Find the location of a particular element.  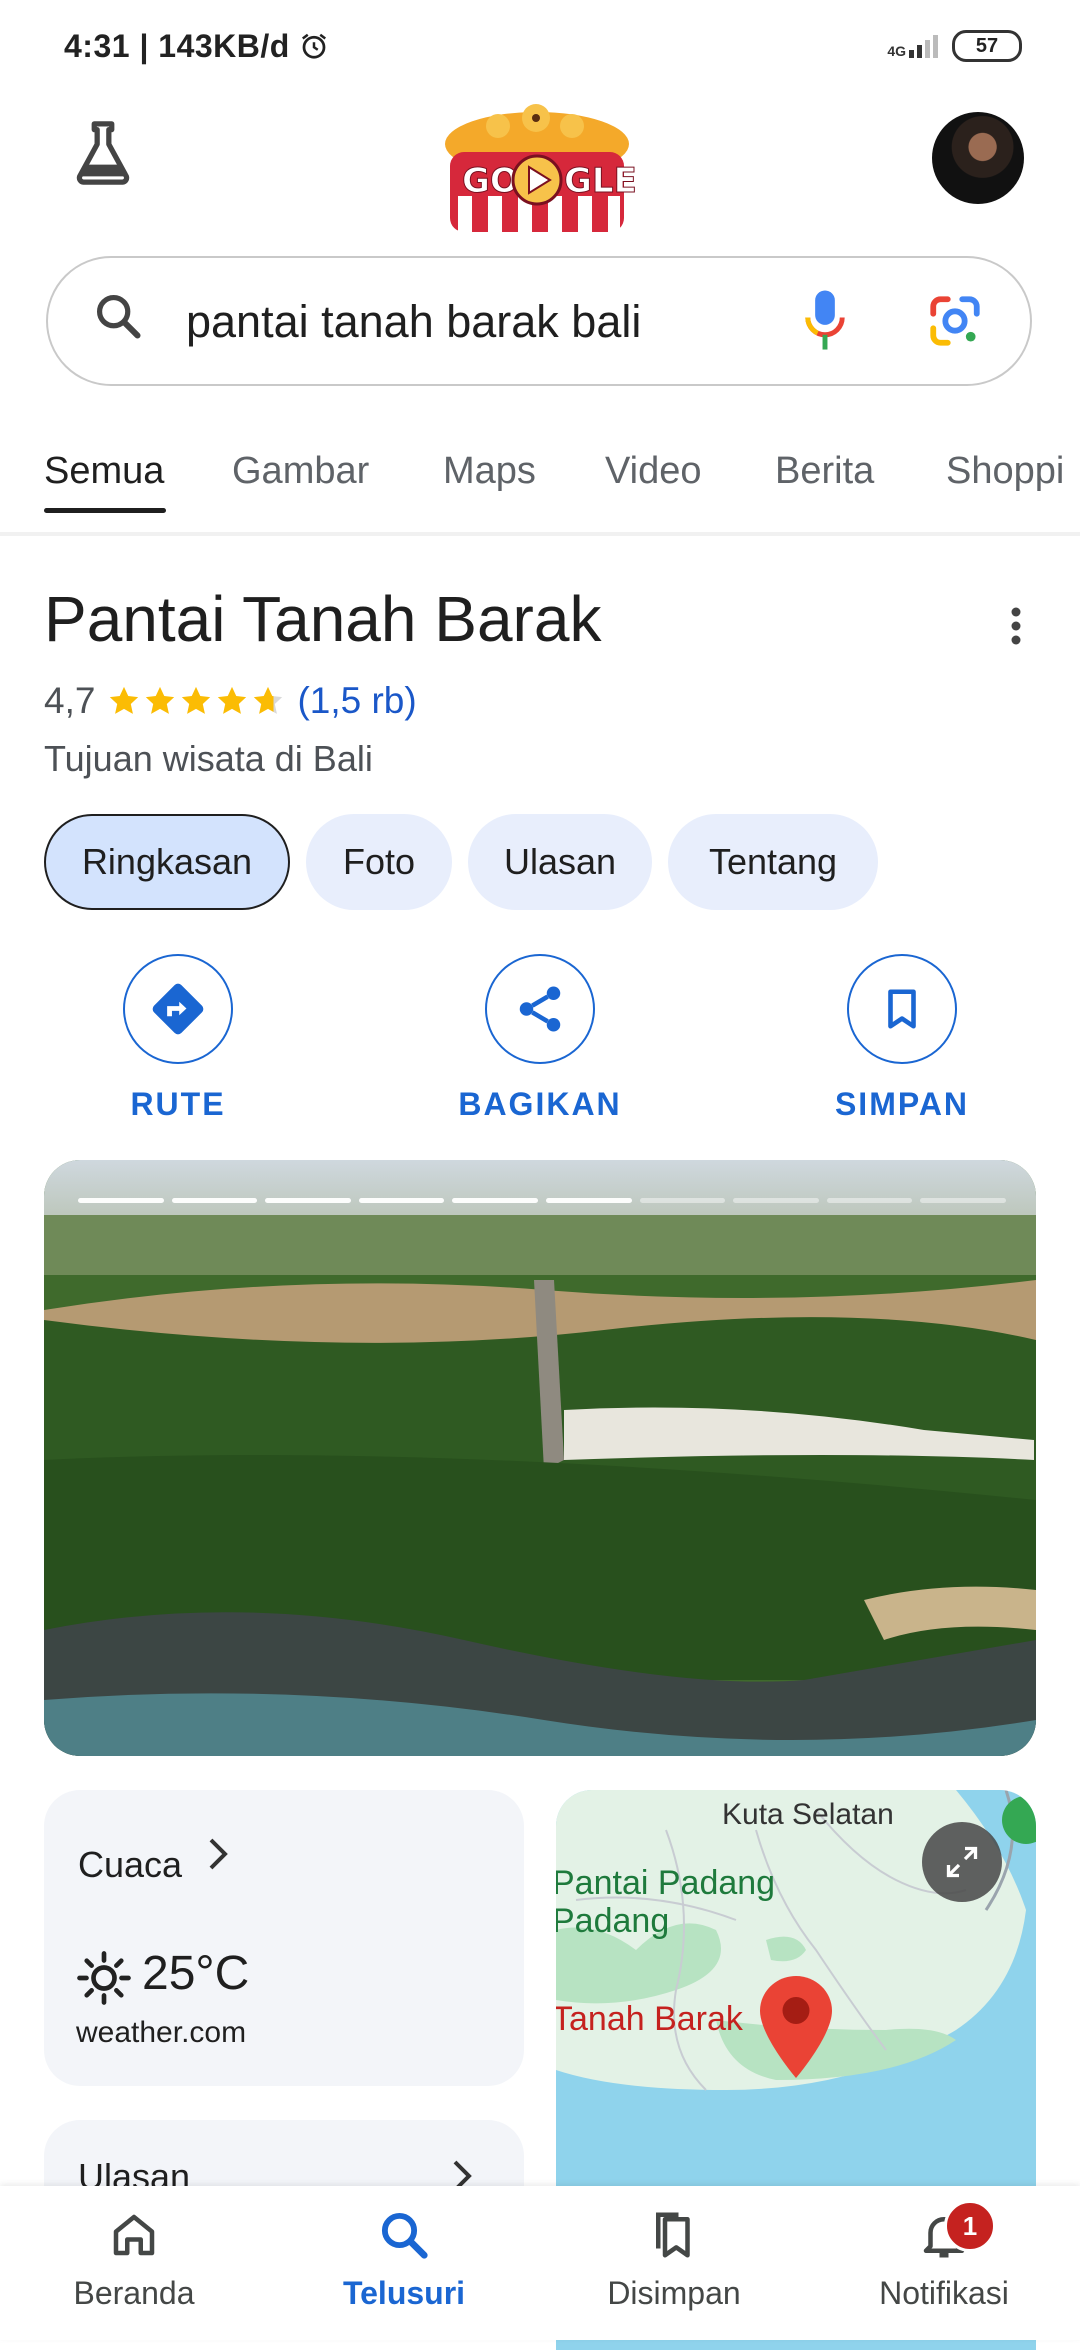

rating-stars is located at coordinates (196, 701).